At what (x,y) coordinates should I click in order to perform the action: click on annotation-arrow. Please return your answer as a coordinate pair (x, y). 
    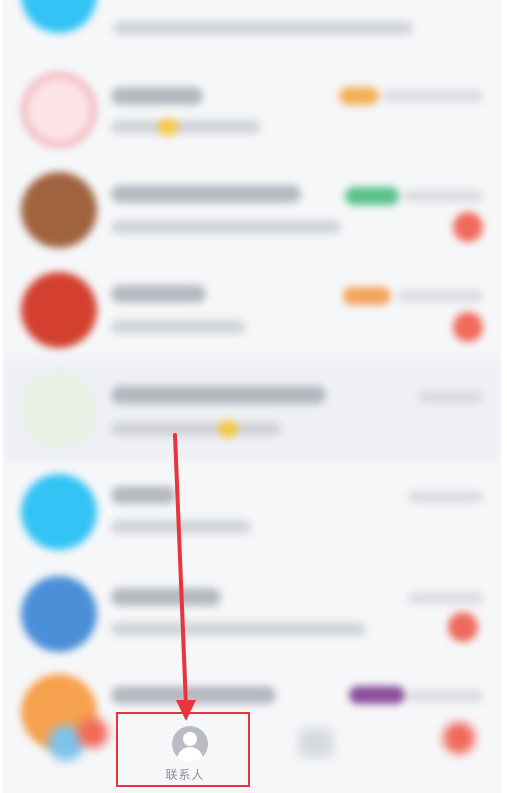
    Looking at the image, I should click on (184, 577).